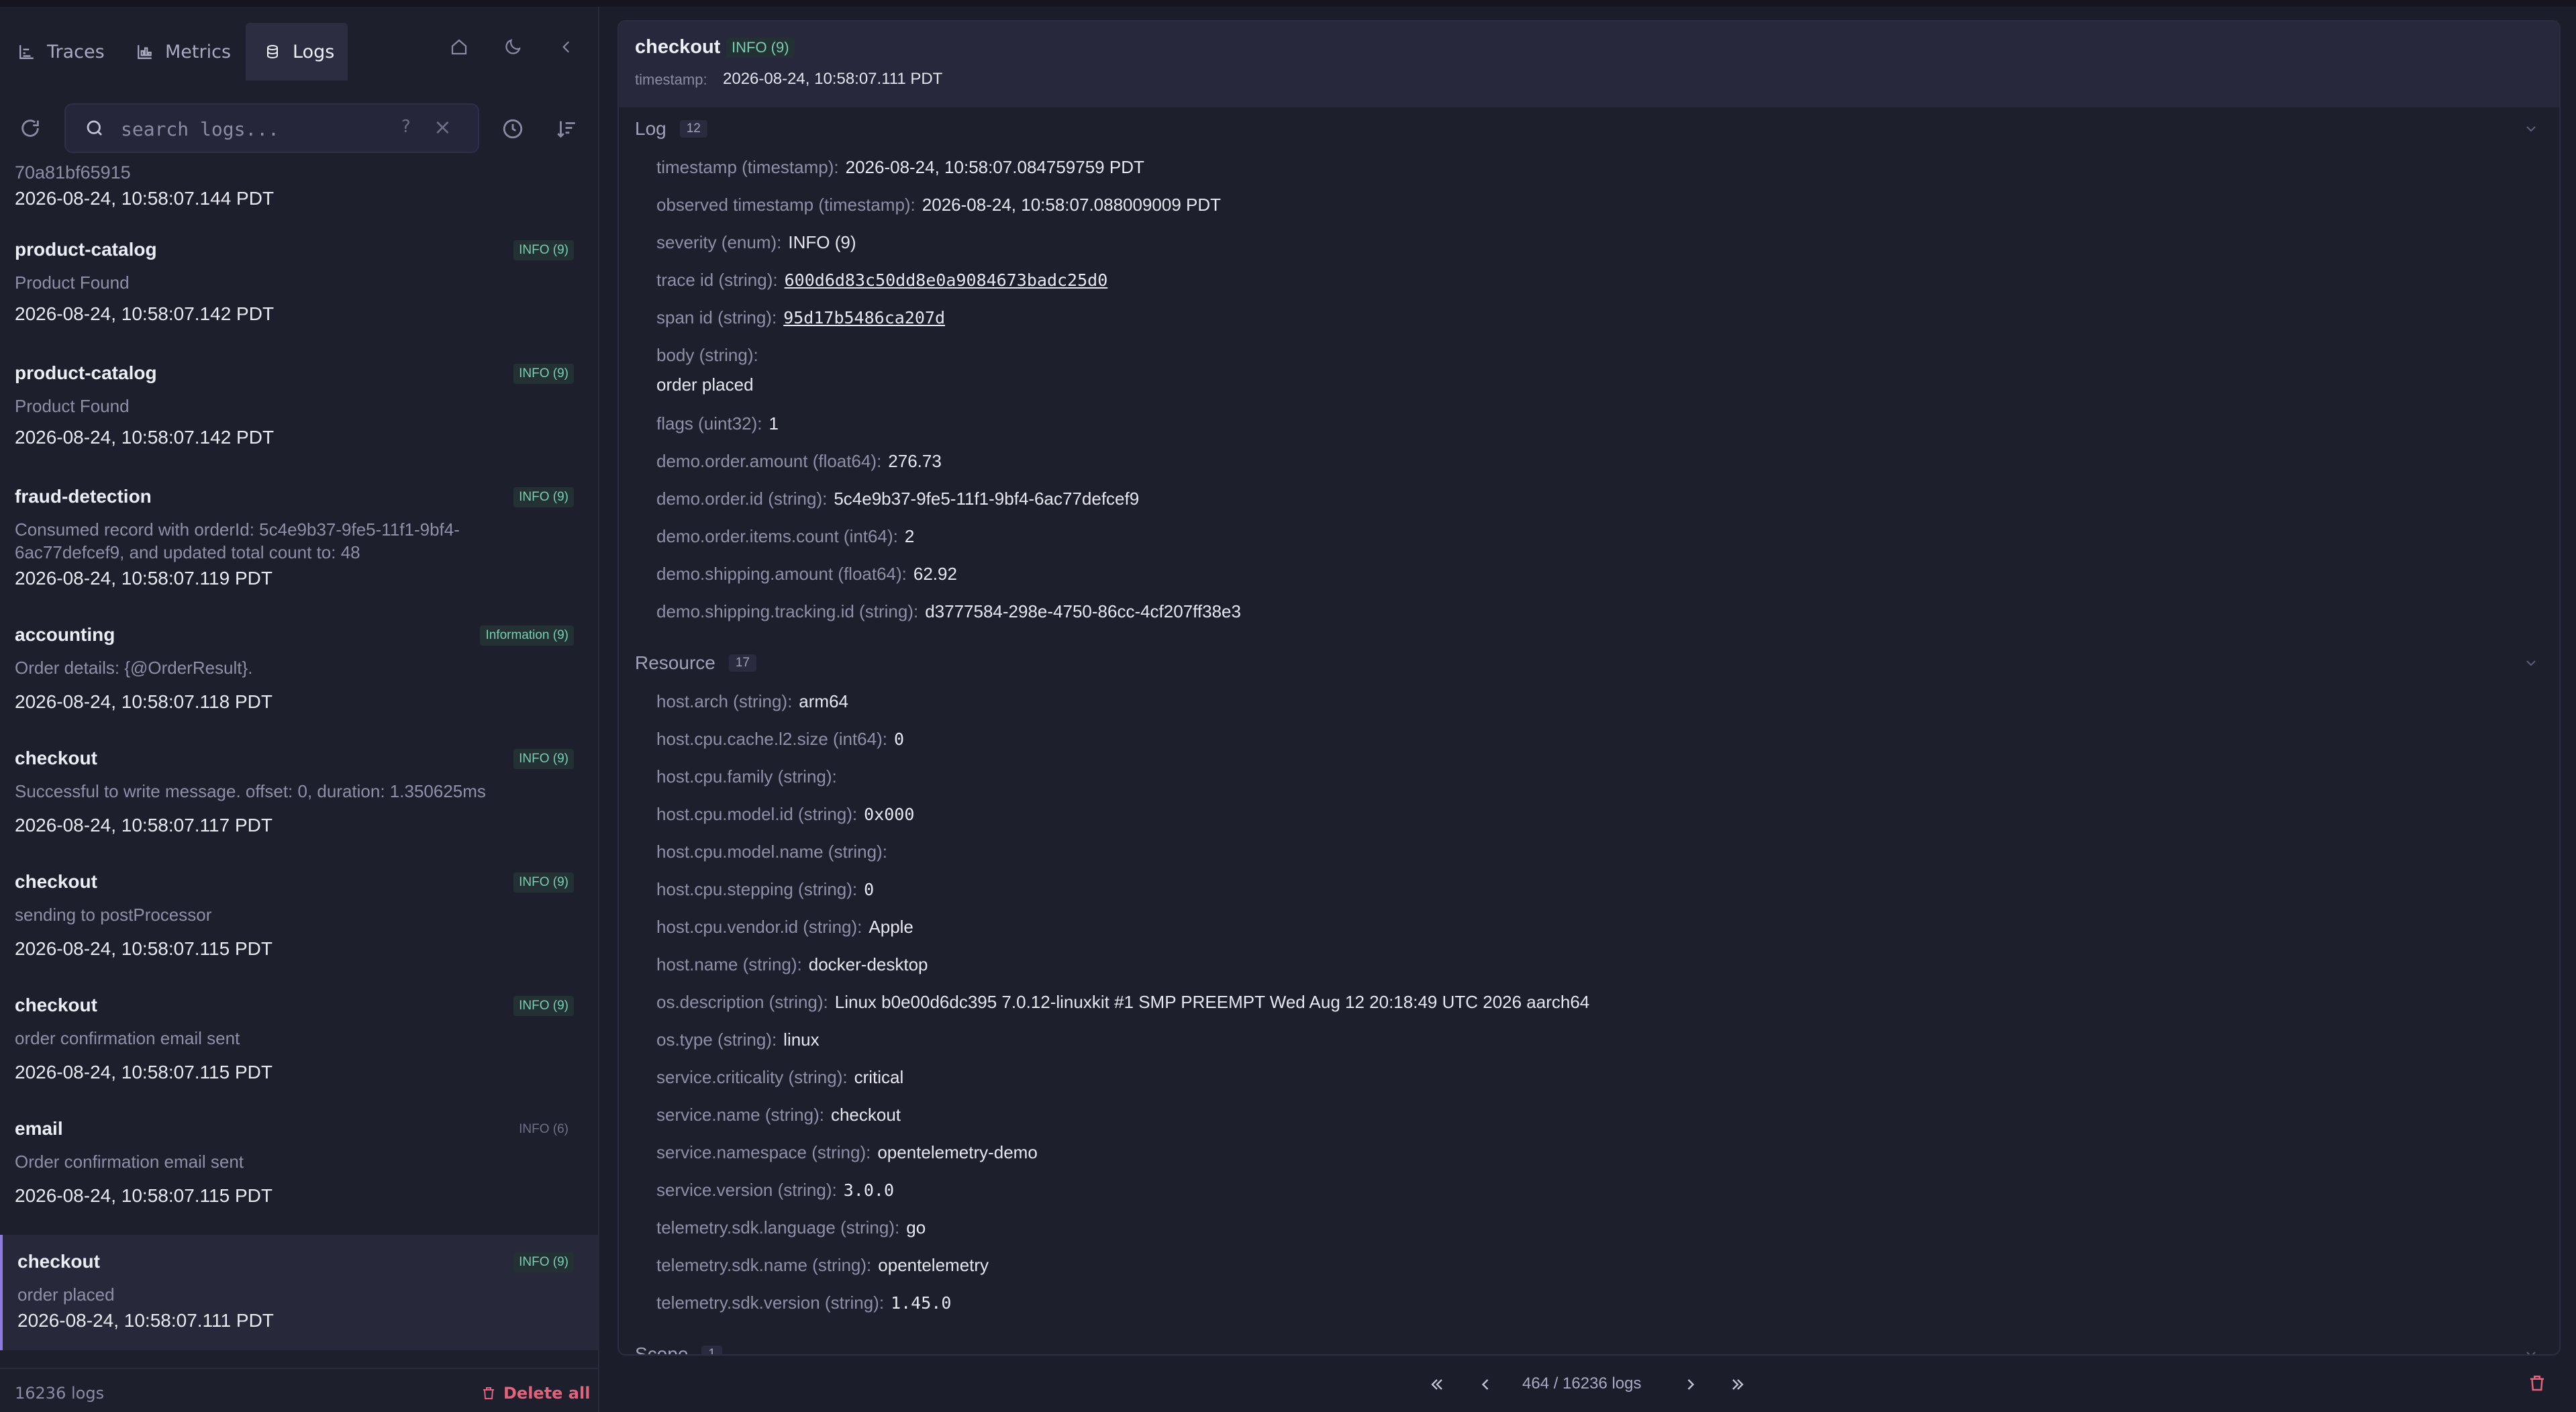 Image resolution: width=2576 pixels, height=1412 pixels. I want to click on trace-id-link: 600d6d83c50dd8e0a9084673badc25d0, so click(946, 280).